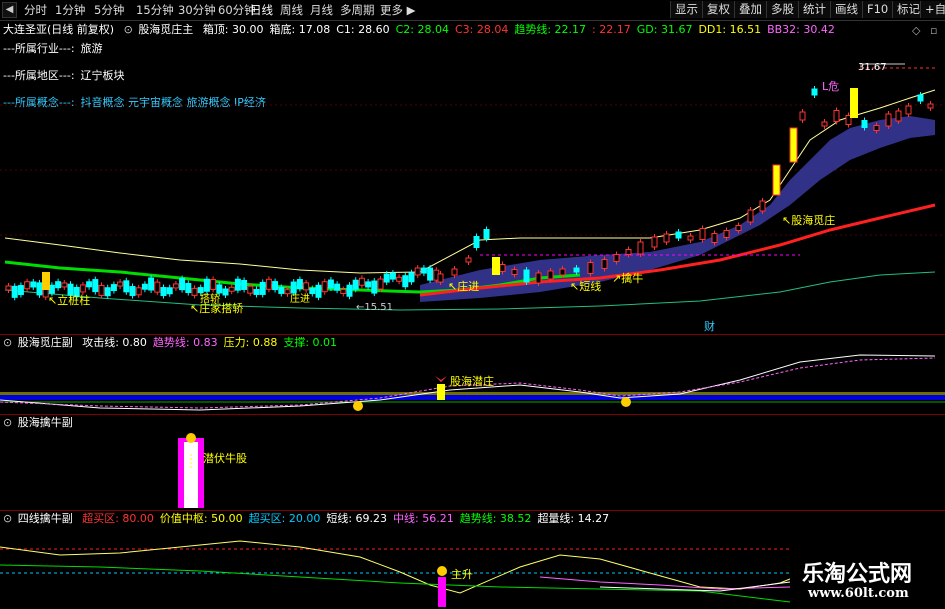 Image resolution: width=945 pixels, height=609 pixels. Describe the element at coordinates (197, 10) in the screenshot. I see `period-tab-4: 30分钟` at that location.